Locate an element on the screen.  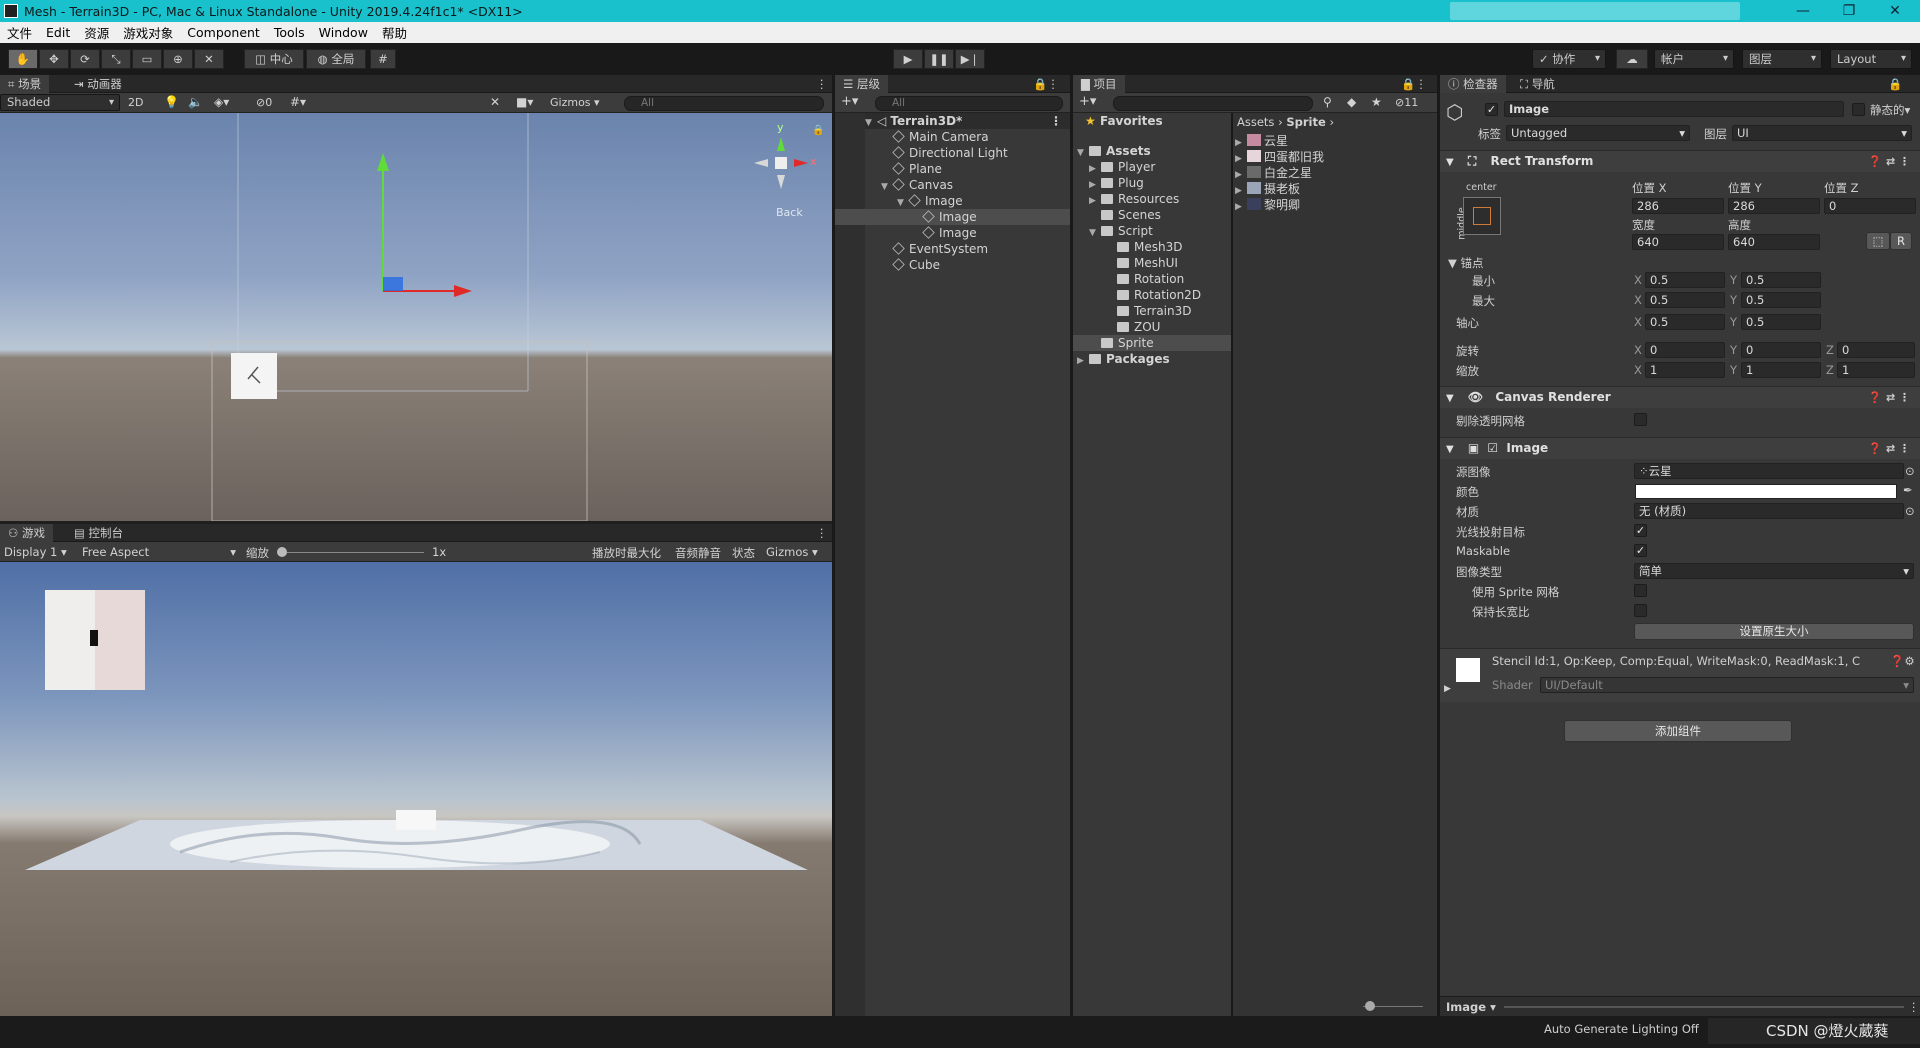
rect-transform-header: ▼ ⛶ Rect Transform ❓ ⇄ ⋮ is located at coordinates (1680, 161).